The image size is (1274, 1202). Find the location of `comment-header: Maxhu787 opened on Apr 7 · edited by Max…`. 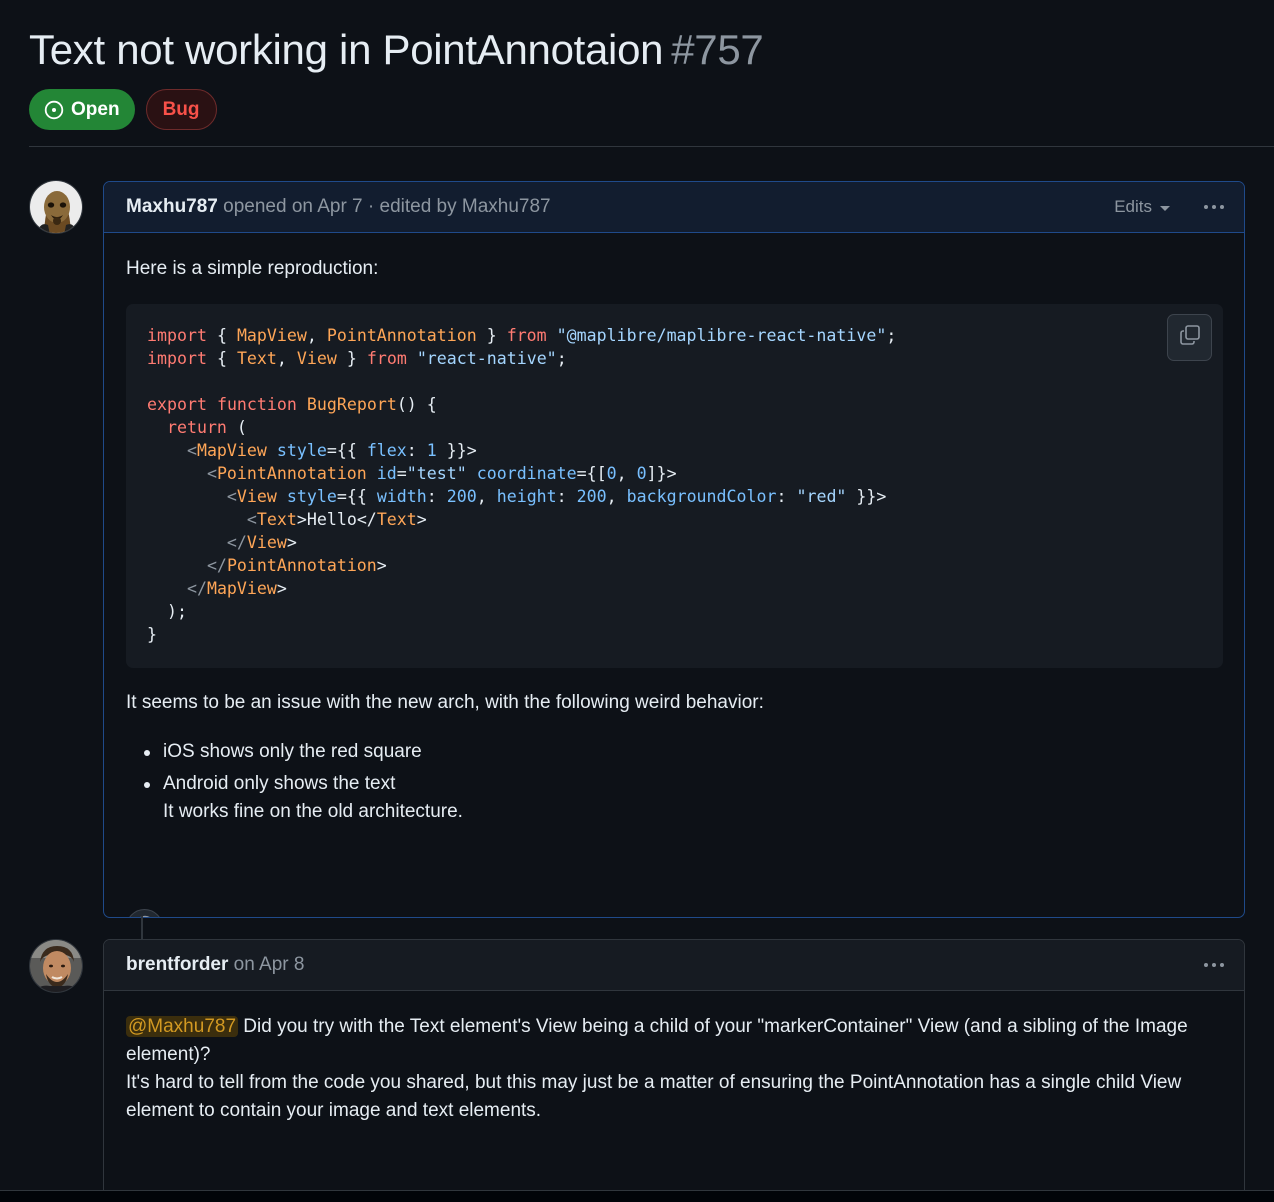

comment-header: Maxhu787 opened on Apr 7 · edited by Max… is located at coordinates (674, 207).